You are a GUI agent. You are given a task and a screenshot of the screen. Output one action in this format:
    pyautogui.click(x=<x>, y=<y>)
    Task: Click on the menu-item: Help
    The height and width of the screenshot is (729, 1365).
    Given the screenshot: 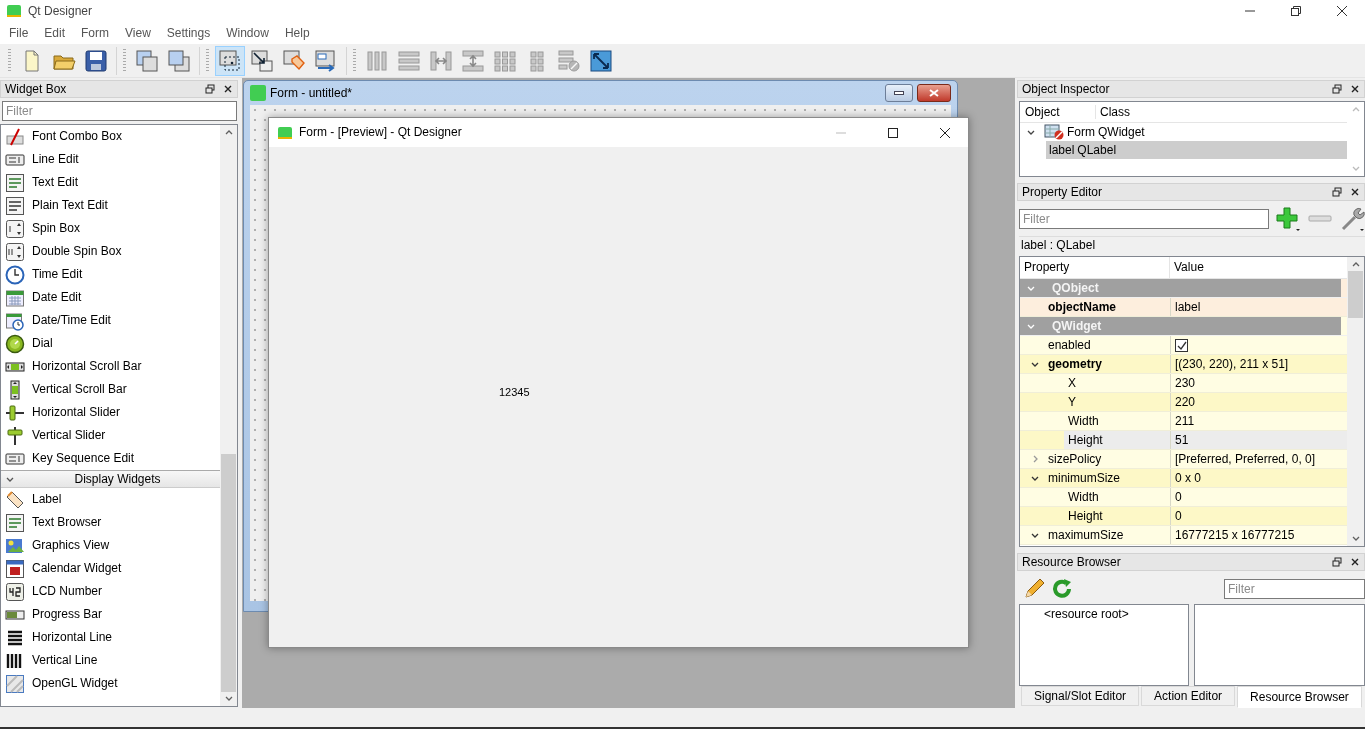 What is the action you would take?
    pyautogui.click(x=297, y=33)
    